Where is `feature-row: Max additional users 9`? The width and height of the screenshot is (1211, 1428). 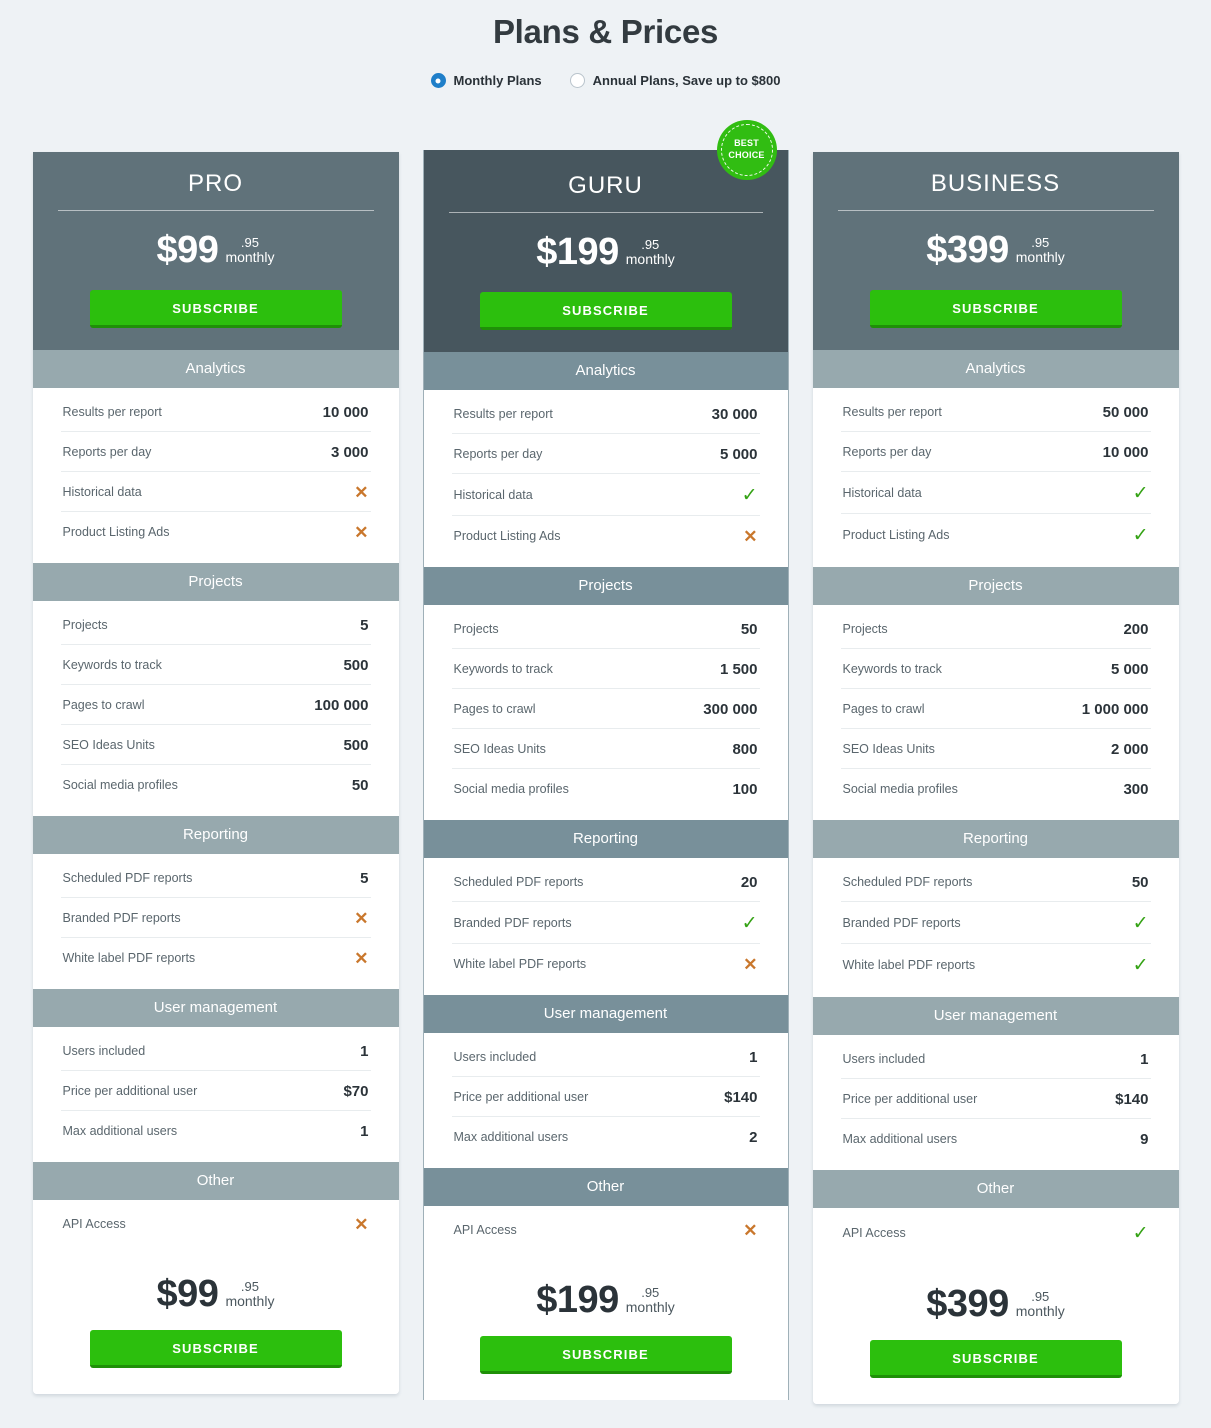 feature-row: Max additional users 9 is located at coordinates (996, 1138).